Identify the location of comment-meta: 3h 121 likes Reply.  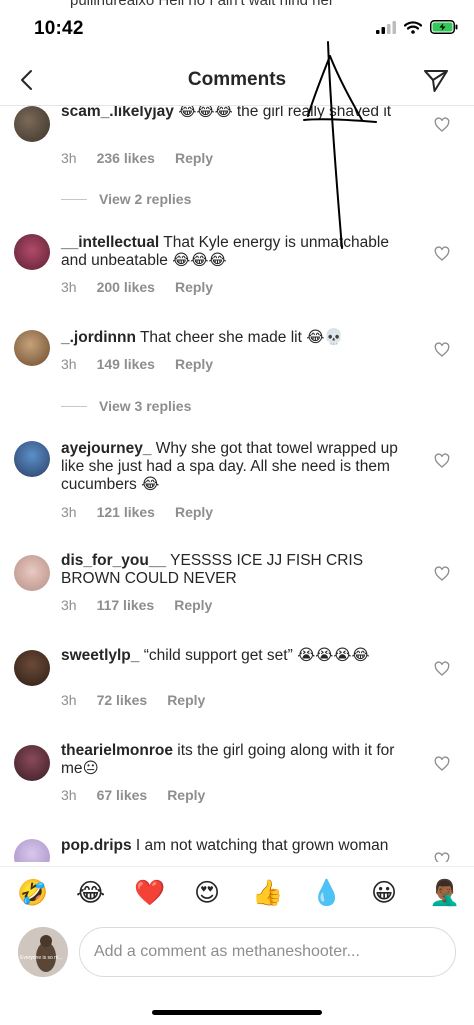
(137, 512).